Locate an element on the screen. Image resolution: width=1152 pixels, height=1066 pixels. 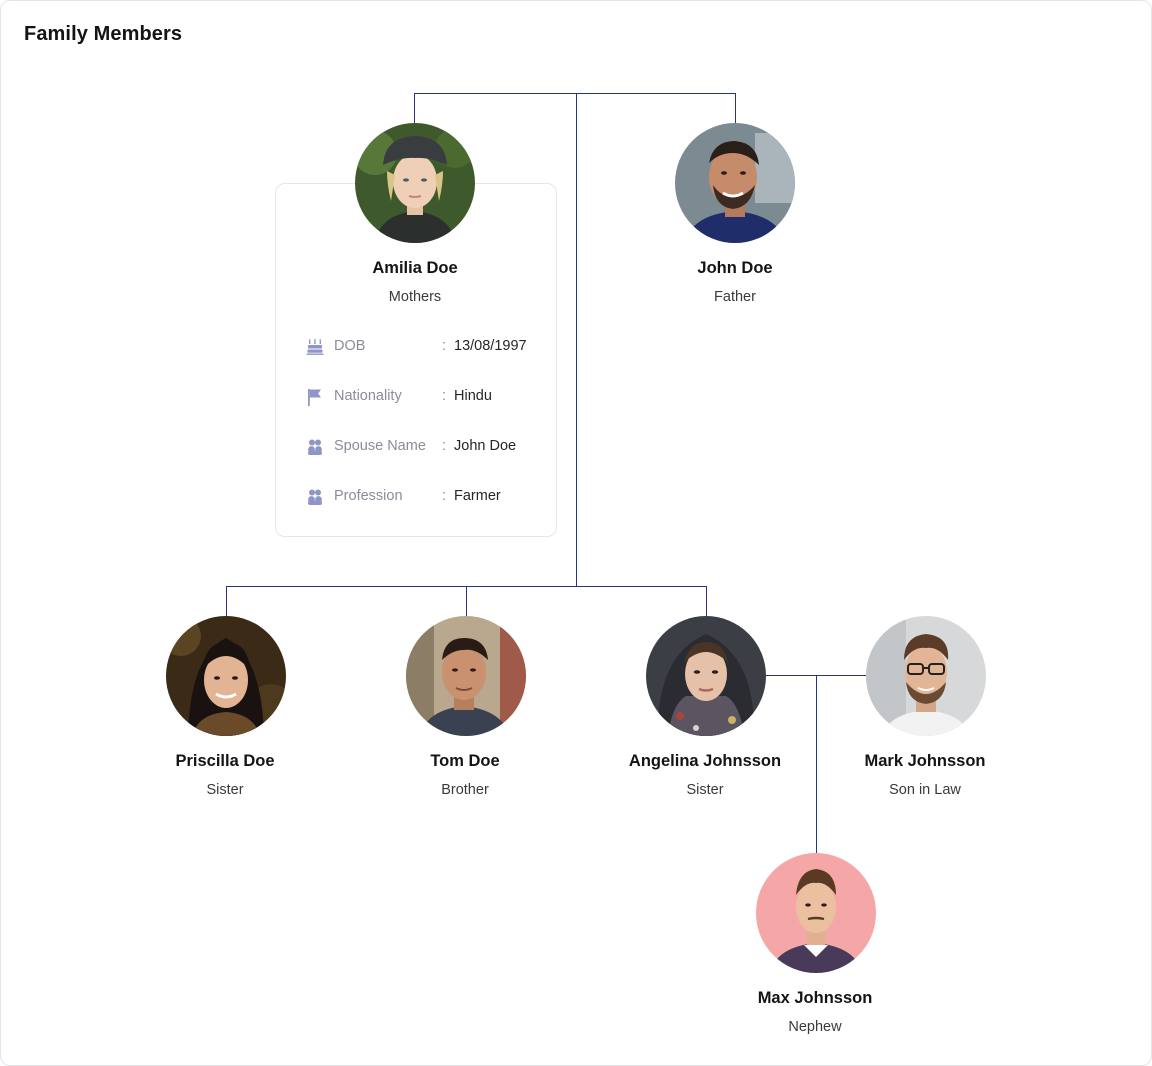
detail-label: Profession is located at coordinates (368, 496).